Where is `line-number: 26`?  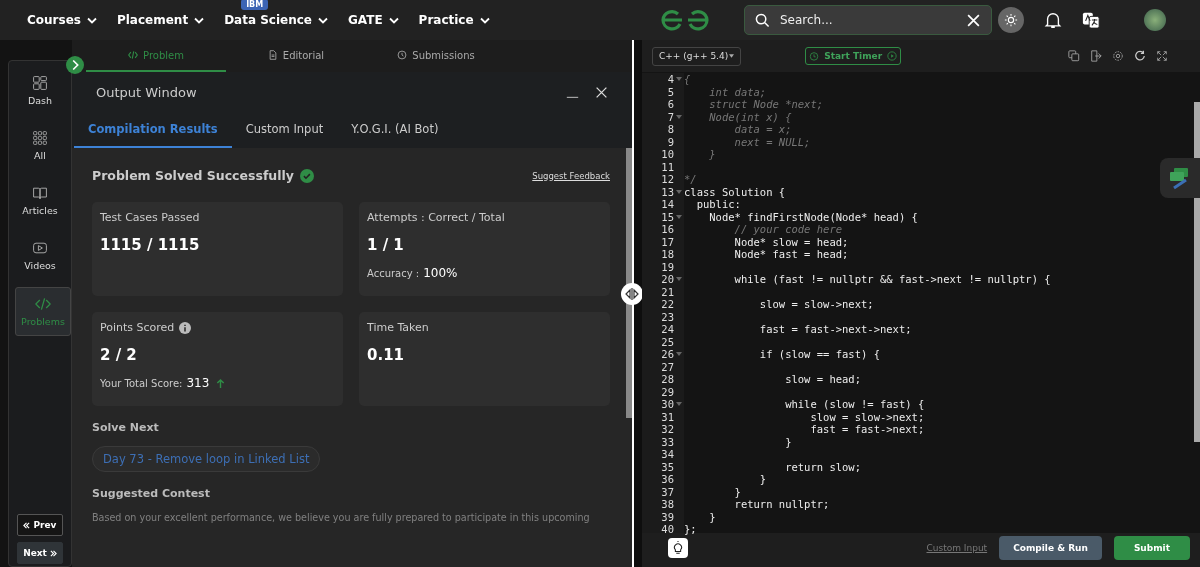 line-number: 26 is located at coordinates (667, 354).